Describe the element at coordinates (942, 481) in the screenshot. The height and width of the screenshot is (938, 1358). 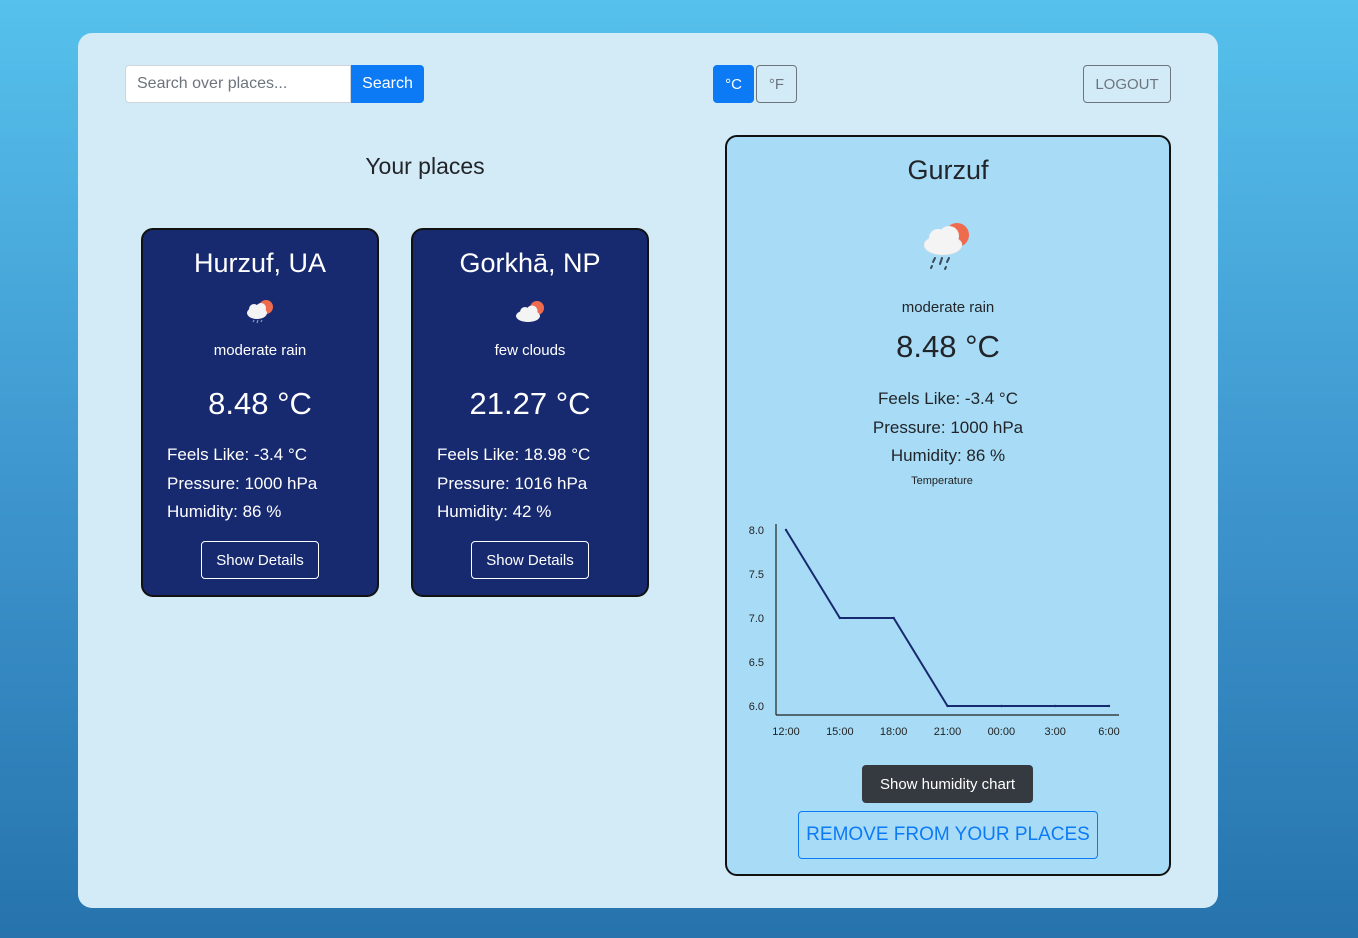
I see `chart-title: Temperature` at that location.